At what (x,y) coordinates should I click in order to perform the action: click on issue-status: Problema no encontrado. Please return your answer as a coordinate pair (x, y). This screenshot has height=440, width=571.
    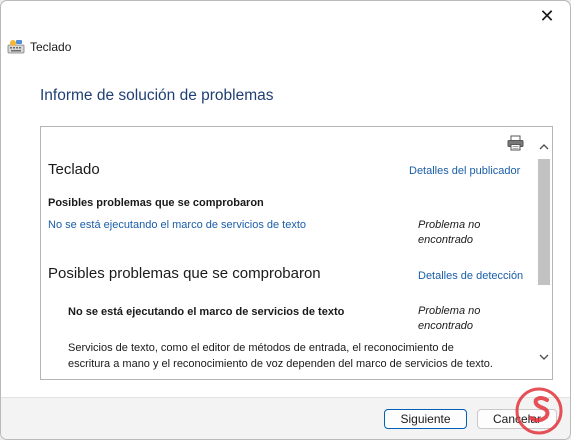
    Looking at the image, I should click on (449, 232).